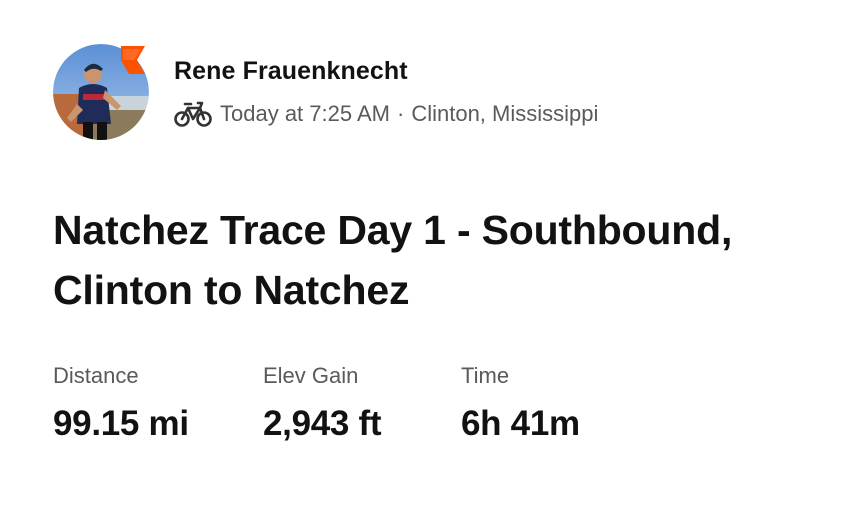 The width and height of the screenshot is (857, 505). I want to click on stat-time: Time 6h 41m, so click(561, 404).